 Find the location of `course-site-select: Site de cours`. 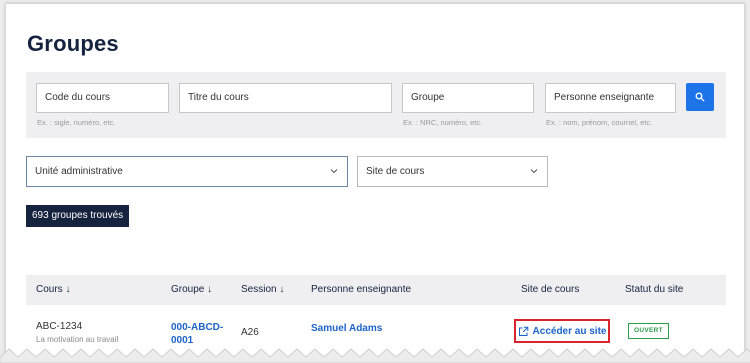

course-site-select: Site de cours is located at coordinates (452, 171).